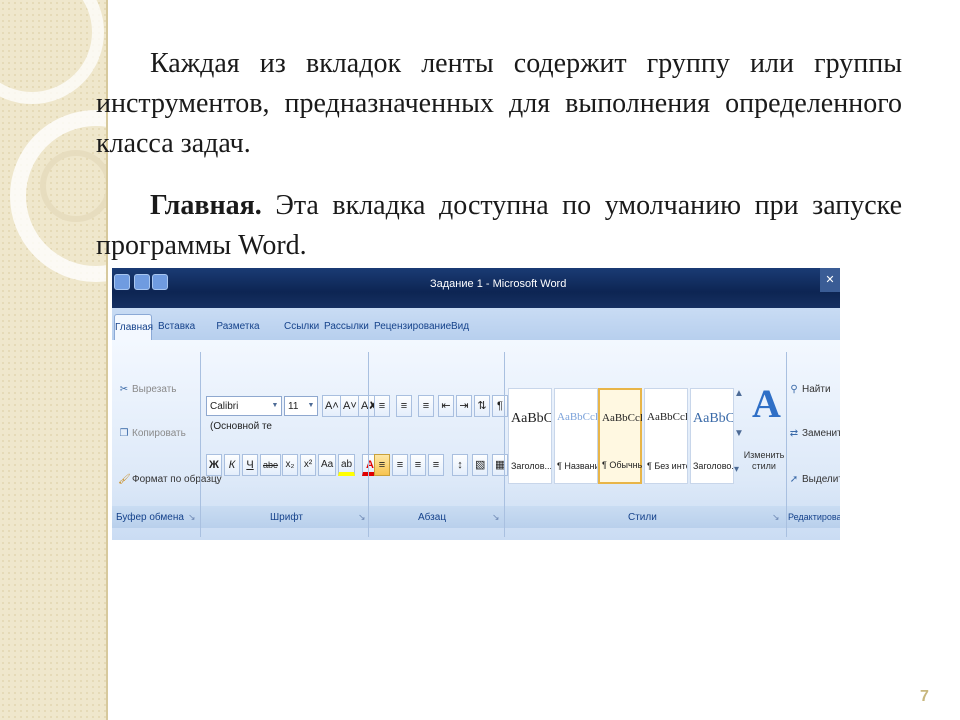 The width and height of the screenshot is (960, 720). What do you see at coordinates (150, 517) in the screenshot?
I see `clipboard-group-label: Буфер обмена` at bounding box center [150, 517].